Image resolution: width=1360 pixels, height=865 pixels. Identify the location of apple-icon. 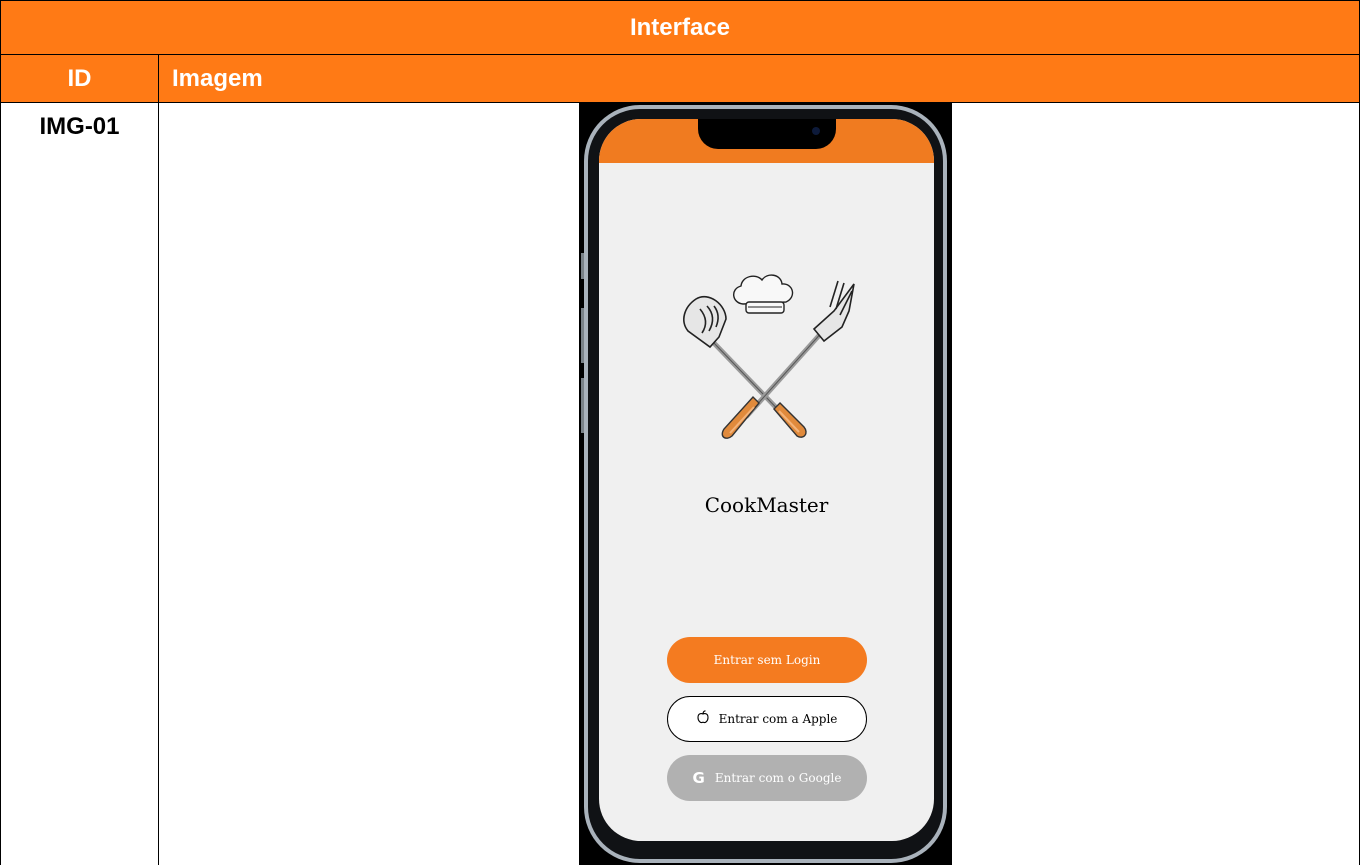
(703, 719).